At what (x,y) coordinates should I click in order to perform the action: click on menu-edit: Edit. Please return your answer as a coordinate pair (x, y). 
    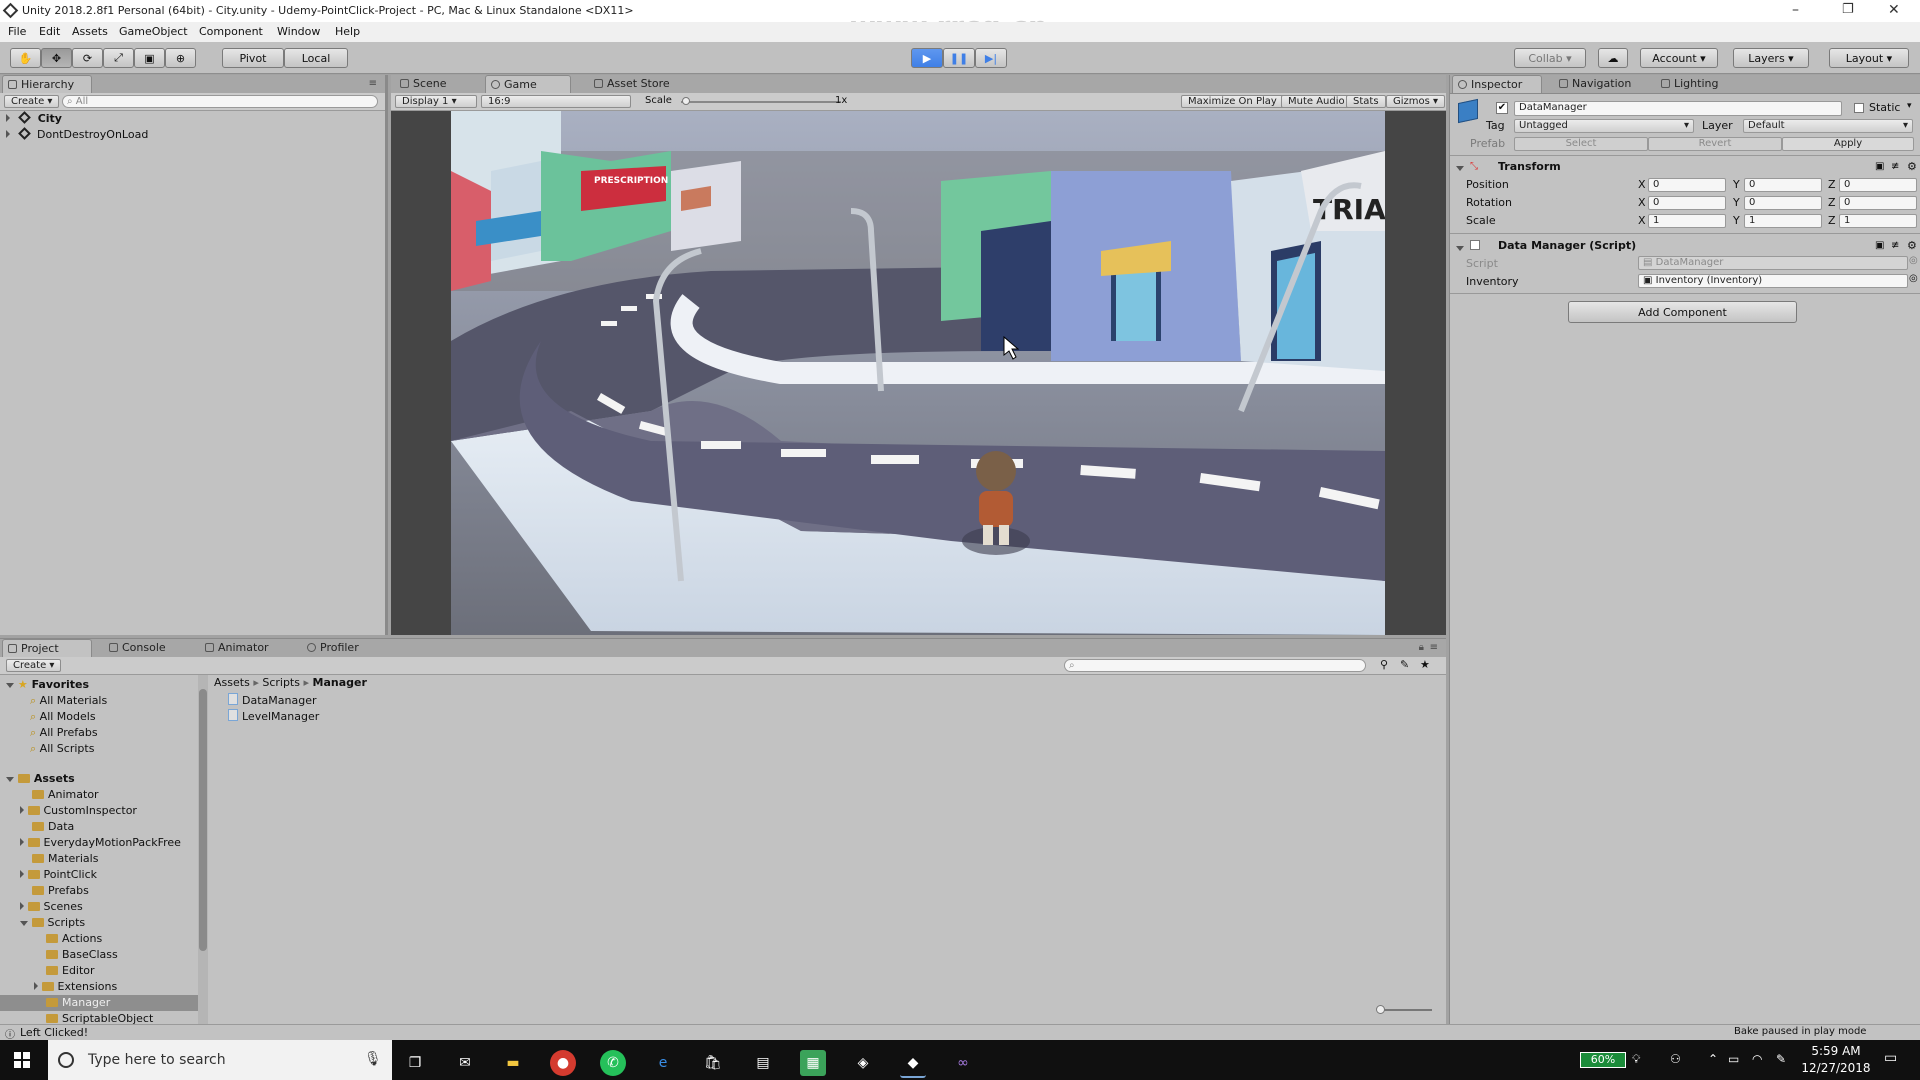
    Looking at the image, I should click on (49, 31).